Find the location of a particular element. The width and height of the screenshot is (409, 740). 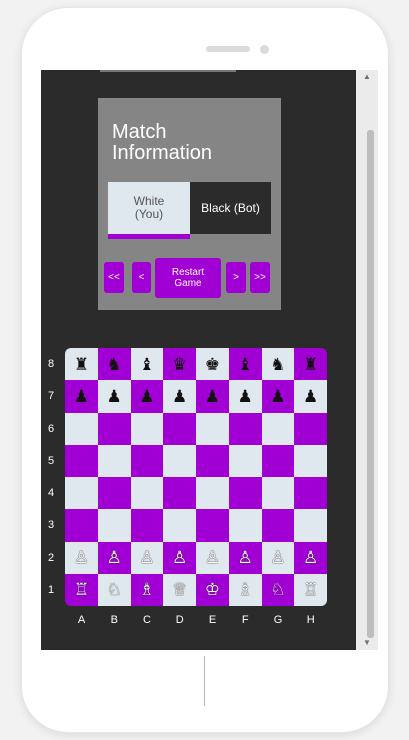

board-square-d4 is located at coordinates (179, 493).